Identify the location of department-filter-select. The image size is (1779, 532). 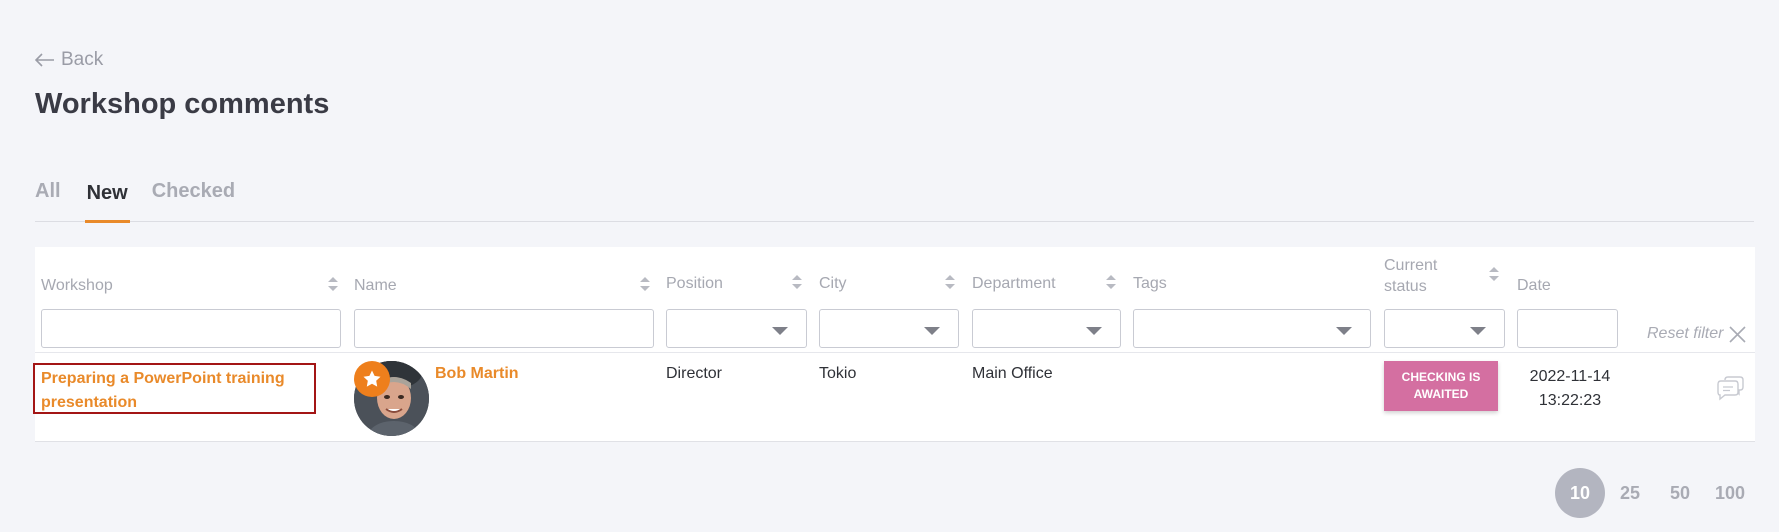
(1046, 328).